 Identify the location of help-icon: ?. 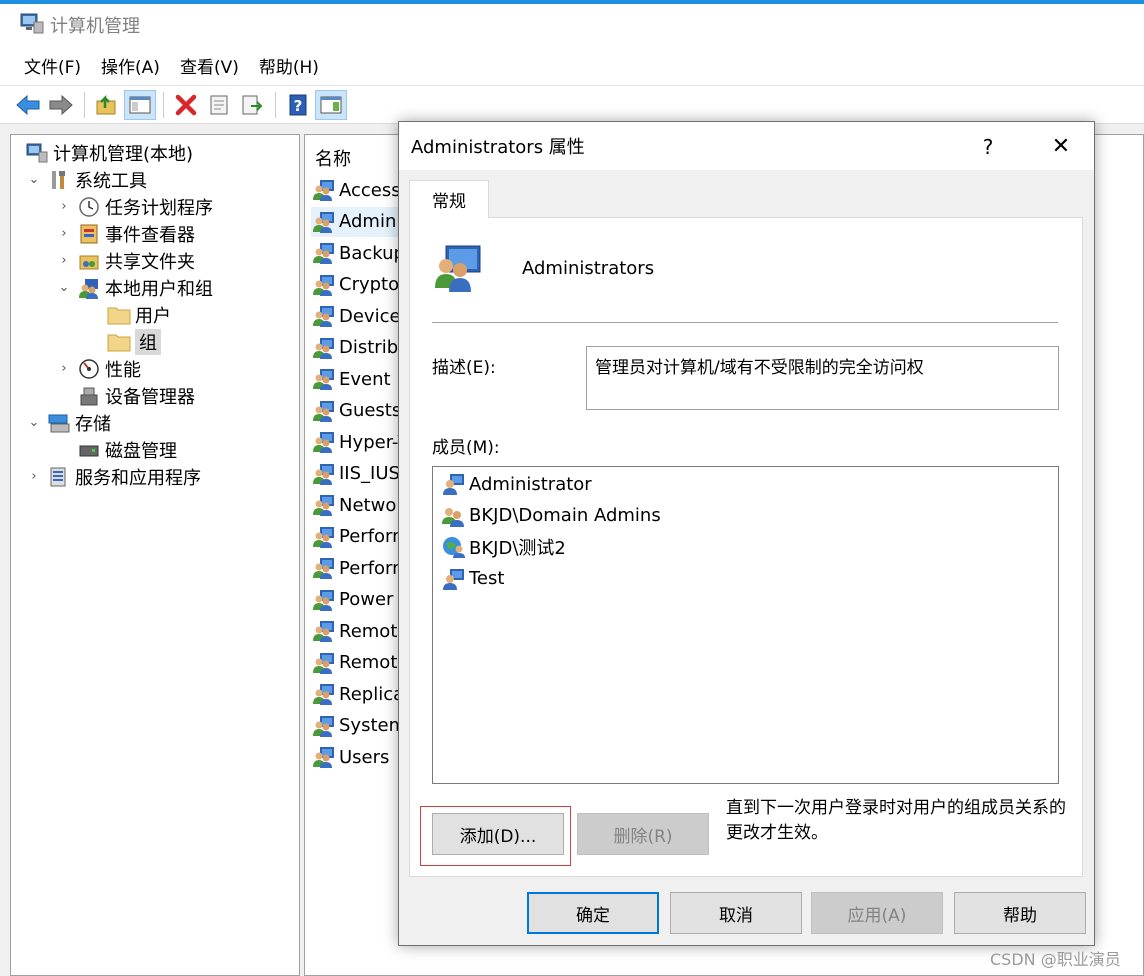
(298, 105).